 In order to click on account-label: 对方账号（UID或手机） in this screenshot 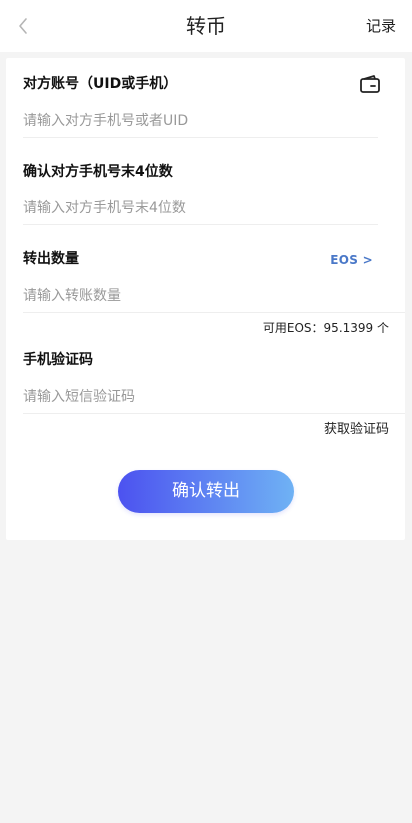, I will do `click(100, 84)`.